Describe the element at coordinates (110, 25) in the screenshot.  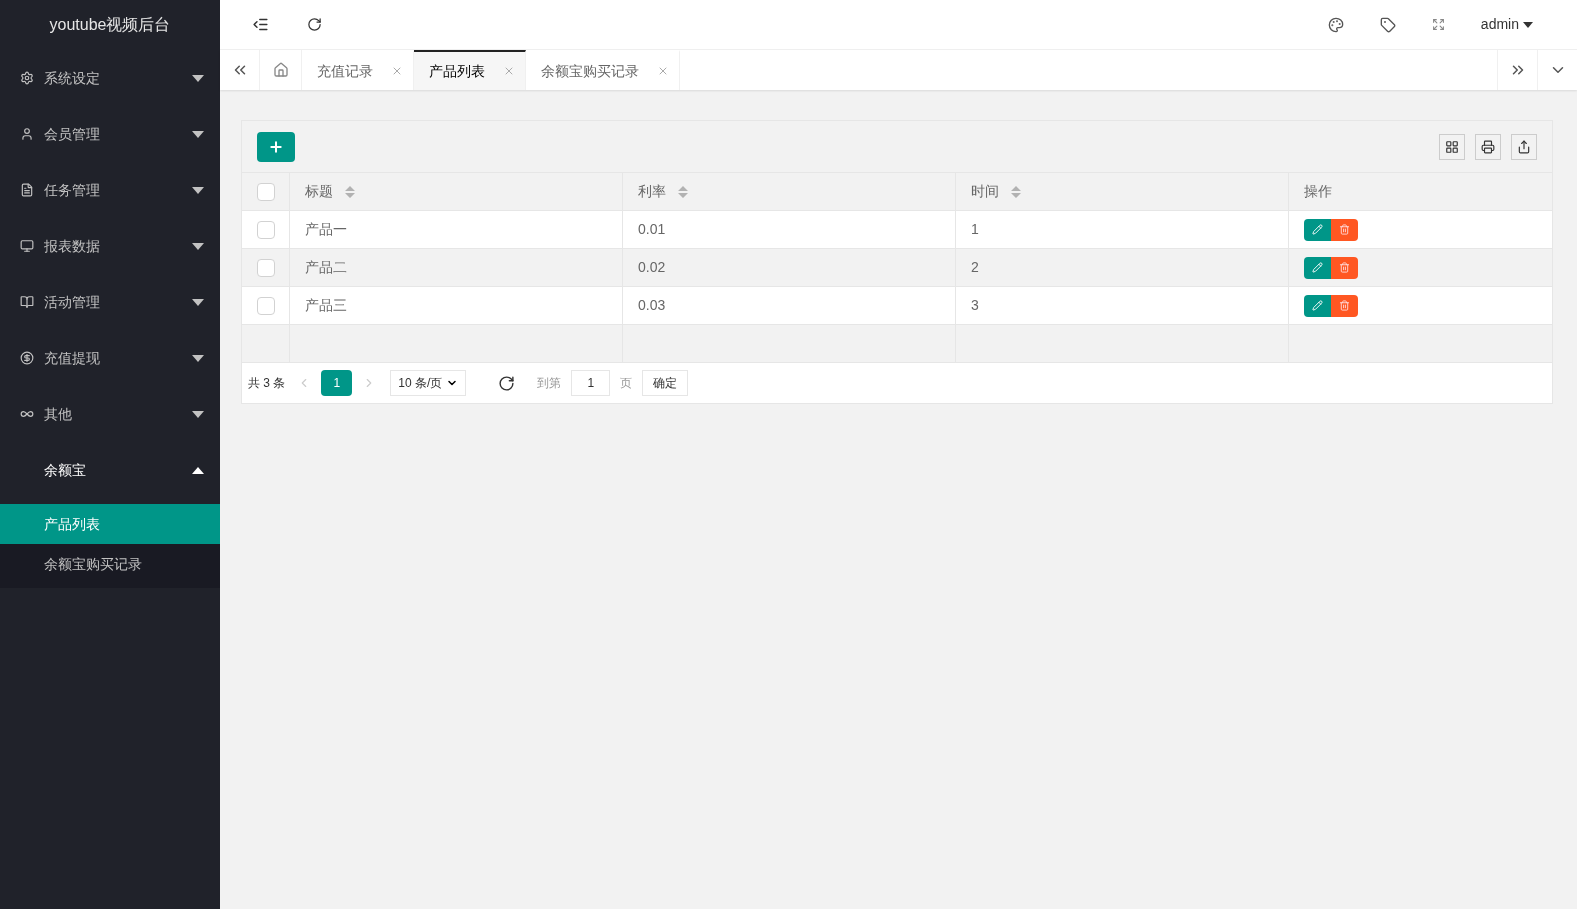
I see `app-title: youtube视频后台` at that location.